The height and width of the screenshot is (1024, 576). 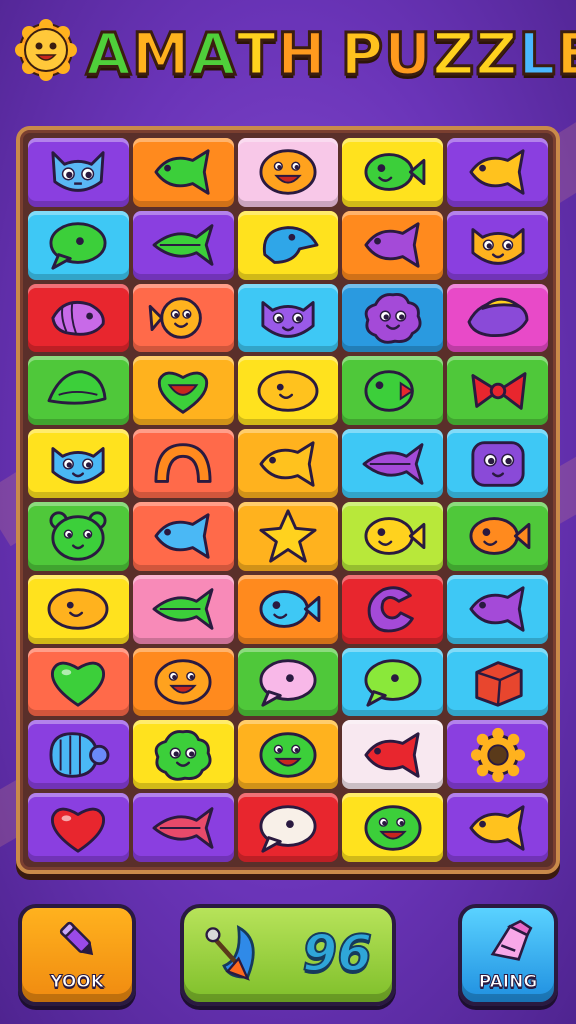 I want to click on yook-button-label: YOOK, so click(x=77, y=982).